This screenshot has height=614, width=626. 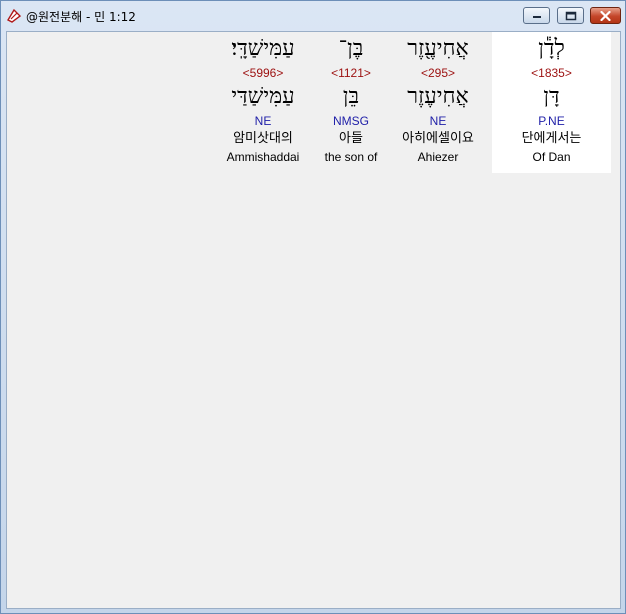 I want to click on hebrew-word: עַמִּישַׁדָּֽי׃, so click(x=263, y=48).